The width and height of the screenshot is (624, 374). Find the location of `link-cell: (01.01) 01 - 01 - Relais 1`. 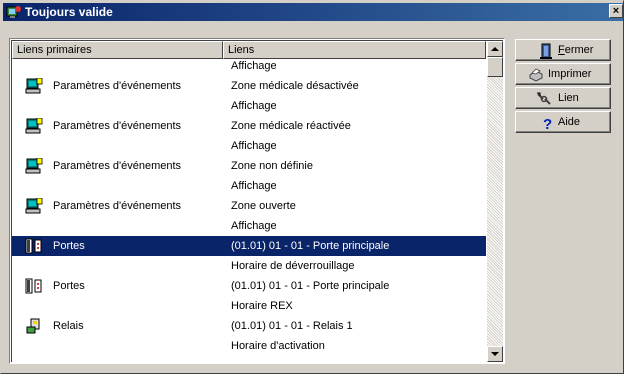

link-cell: (01.01) 01 - 01 - Relais 1 is located at coordinates (292, 326).